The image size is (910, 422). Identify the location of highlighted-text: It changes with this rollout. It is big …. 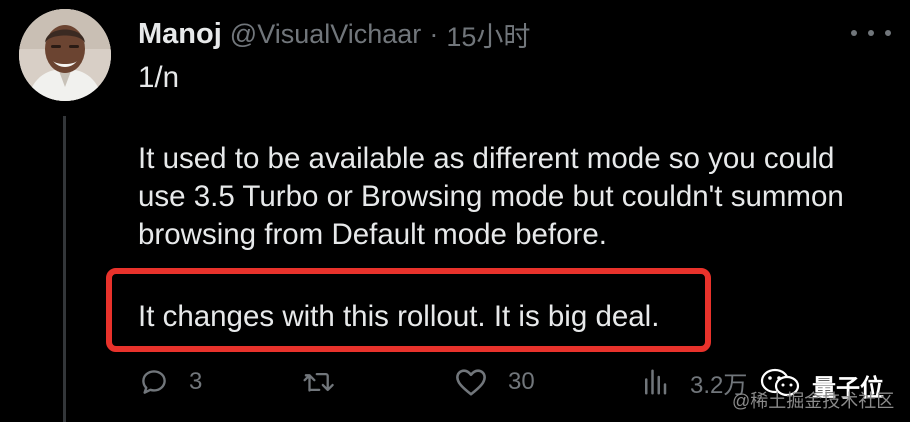
(399, 316).